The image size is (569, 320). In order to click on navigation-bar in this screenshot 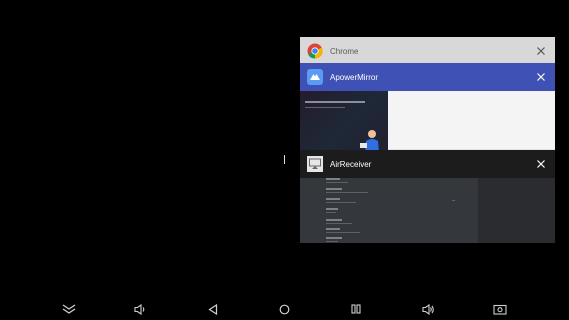, I will do `click(284, 309)`.